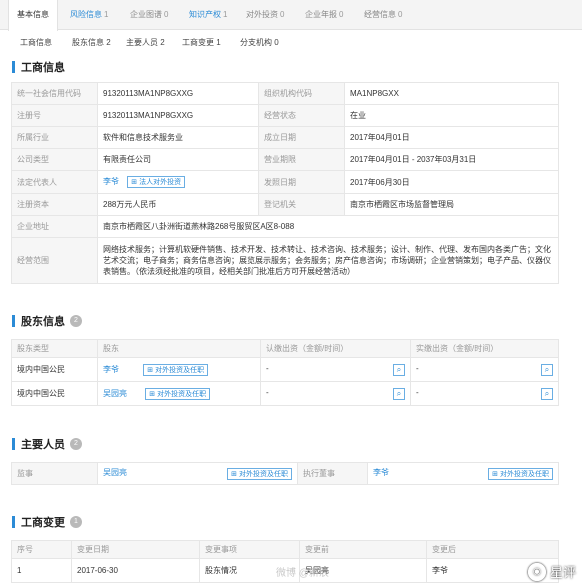 The image size is (582, 585). What do you see at coordinates (54, 204) in the screenshot?
I see `field-label: 注册资本` at bounding box center [54, 204].